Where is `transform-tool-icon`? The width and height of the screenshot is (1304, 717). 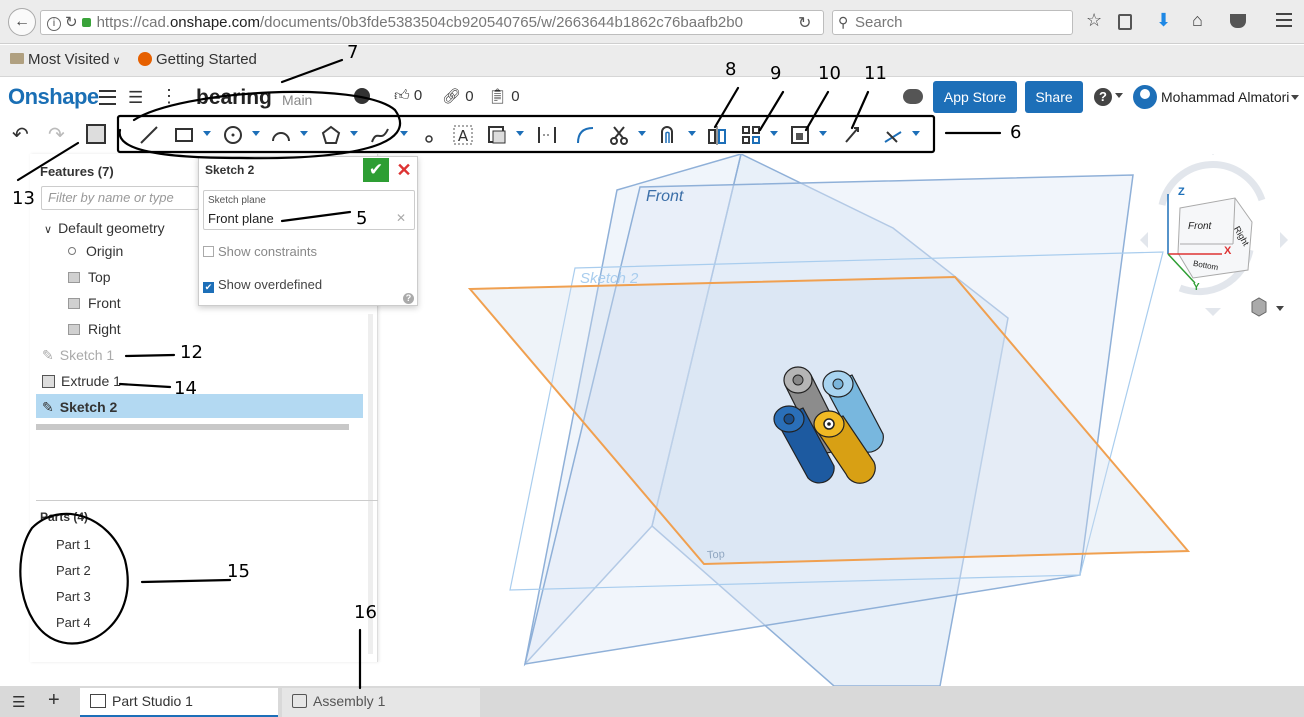
transform-tool-icon is located at coordinates (800, 135).